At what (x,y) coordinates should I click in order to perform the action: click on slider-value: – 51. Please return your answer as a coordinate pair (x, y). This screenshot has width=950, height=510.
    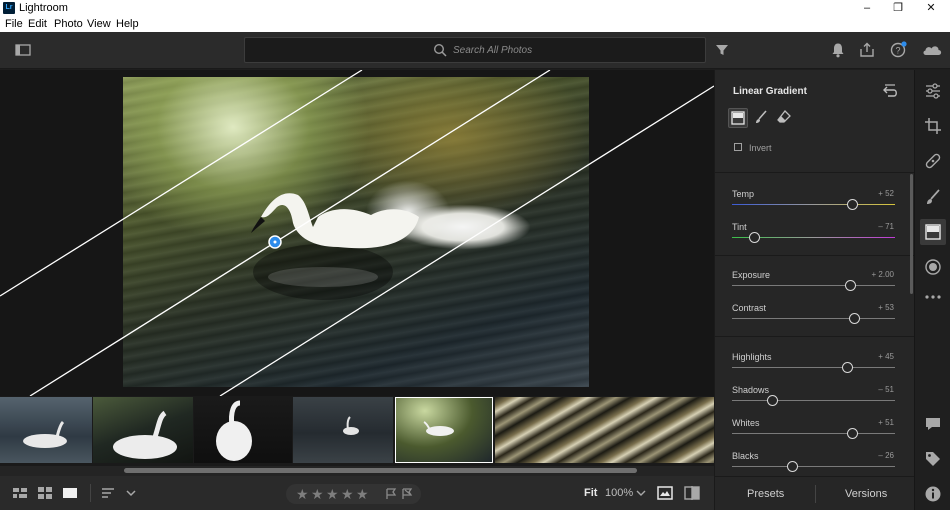
    Looking at the image, I should click on (886, 389).